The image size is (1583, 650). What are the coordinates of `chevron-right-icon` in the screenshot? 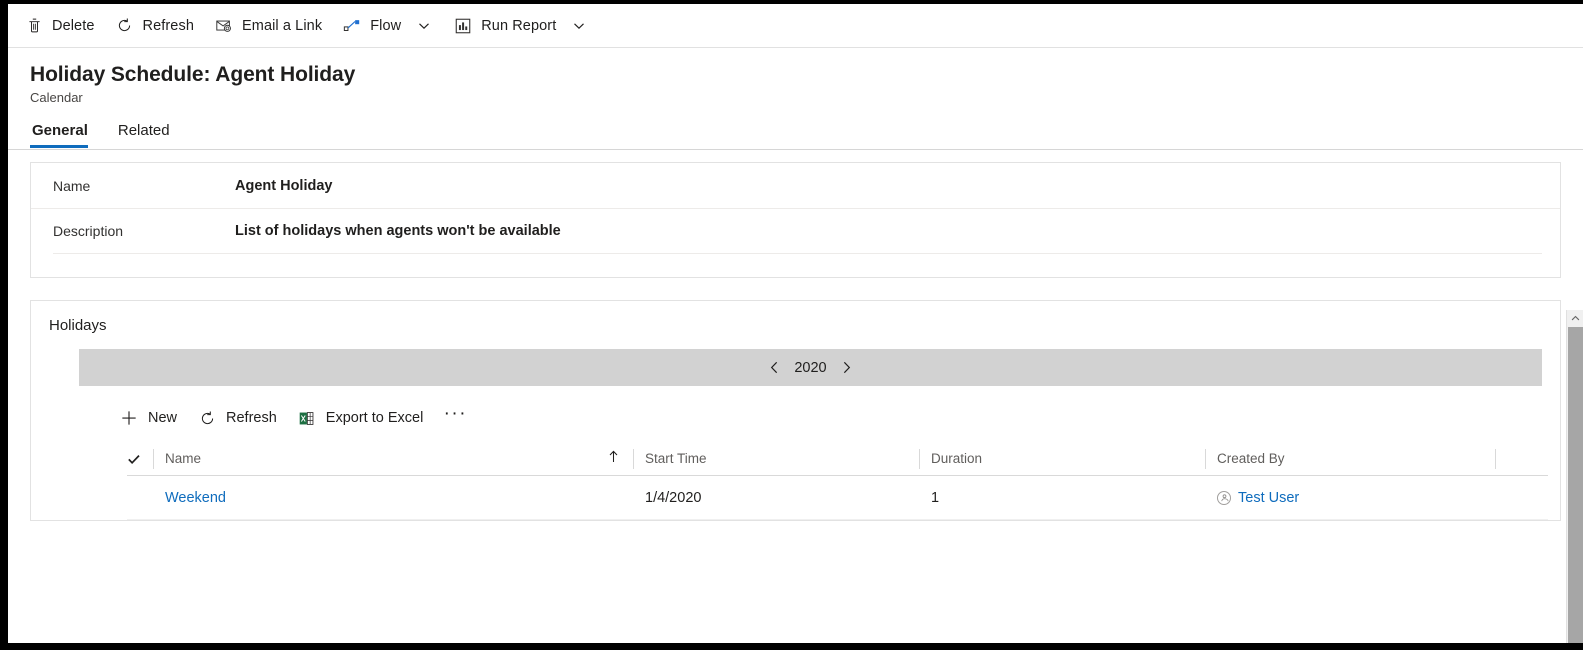 It's located at (847, 368).